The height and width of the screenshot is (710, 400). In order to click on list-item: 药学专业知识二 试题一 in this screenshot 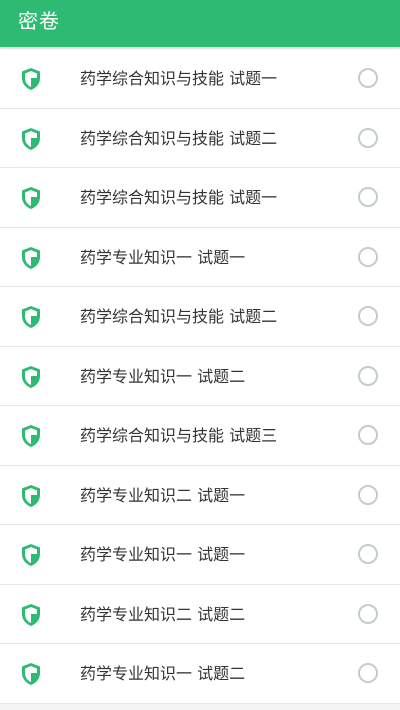, I will do `click(200, 495)`.